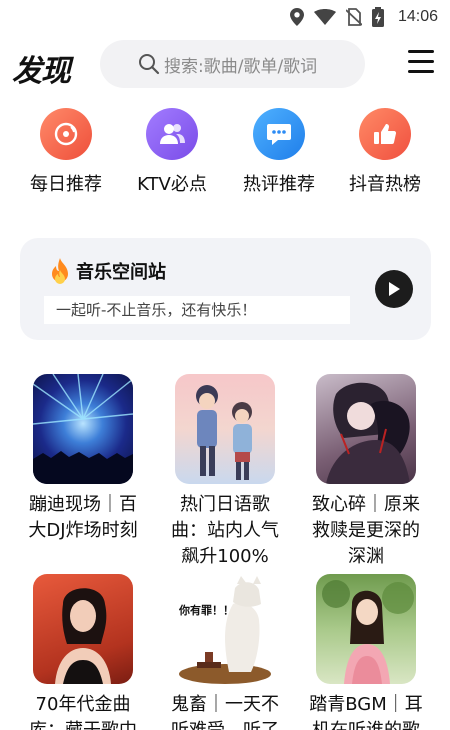 The height and width of the screenshot is (730, 450). Describe the element at coordinates (366, 530) in the screenshot. I see `playlist-title: 致心碎｜原来救赎是更深的深渊` at that location.